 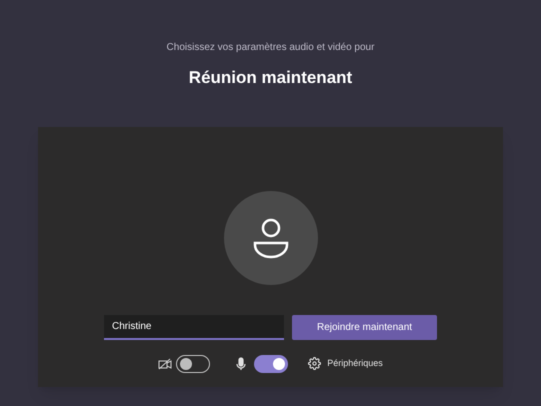 I want to click on join-button: Rejoindre maintenant, so click(x=364, y=327).